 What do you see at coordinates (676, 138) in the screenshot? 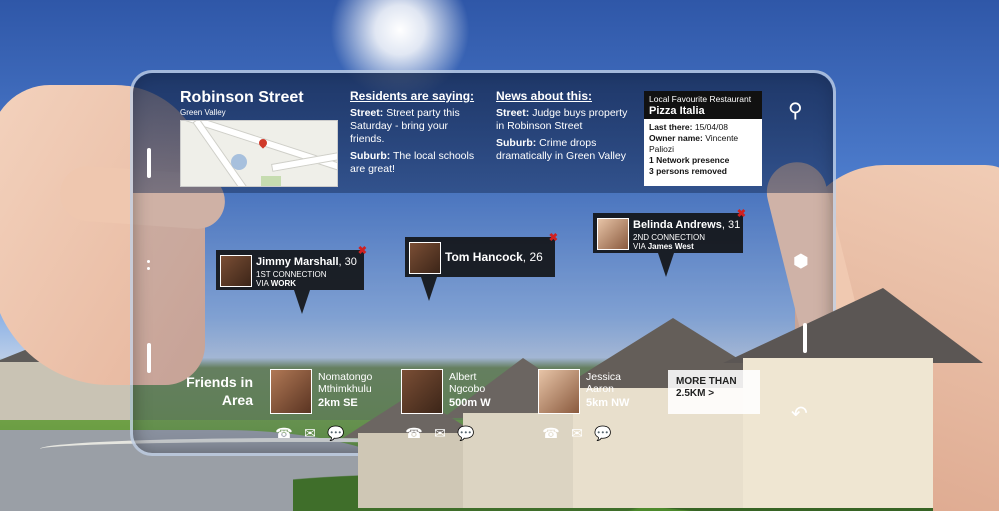
I see `owner-label: Owner name:` at bounding box center [676, 138].